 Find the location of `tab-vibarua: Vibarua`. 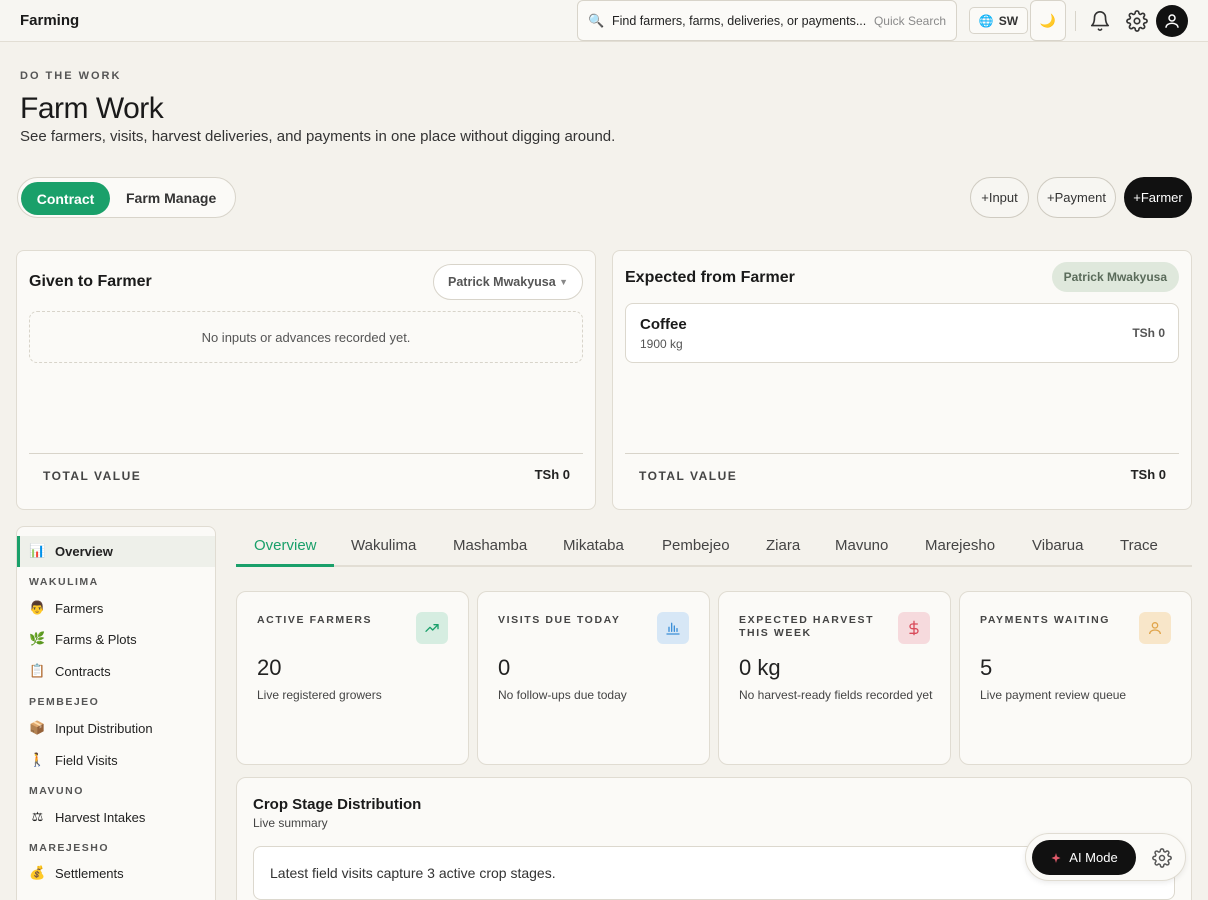

tab-vibarua: Vibarua is located at coordinates (1057, 545).